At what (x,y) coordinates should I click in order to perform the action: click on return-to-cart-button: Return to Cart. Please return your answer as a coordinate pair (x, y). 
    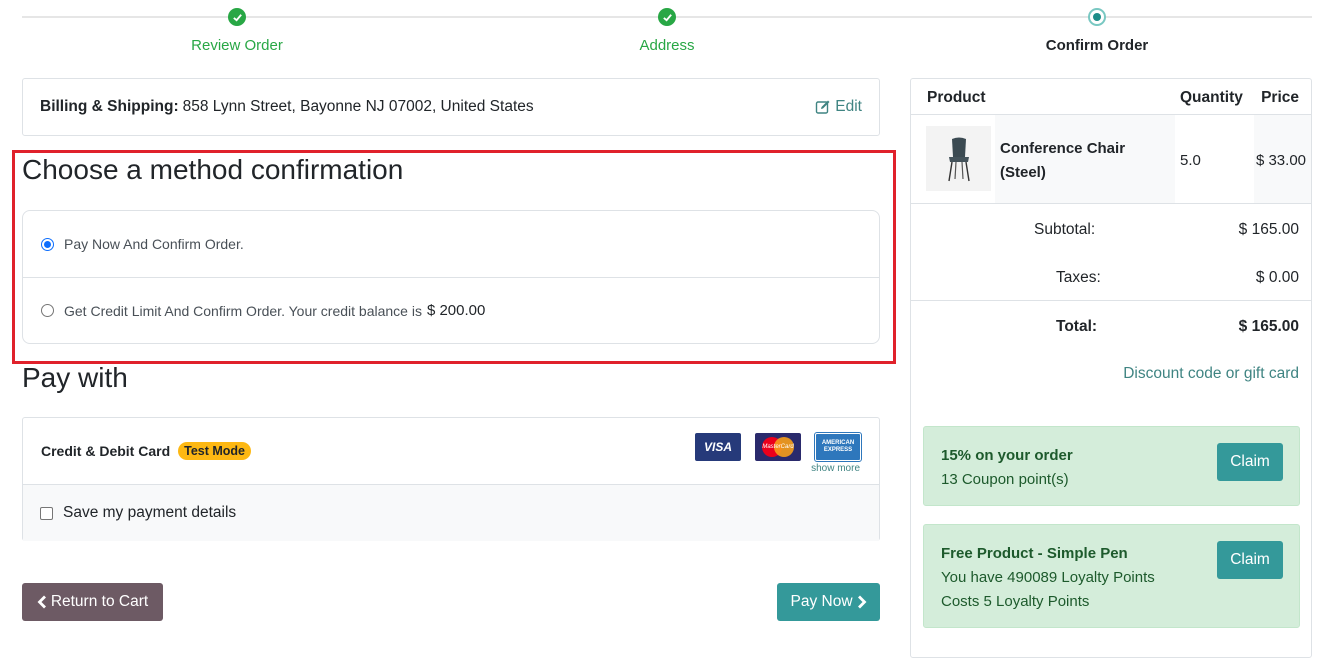
    Looking at the image, I should click on (92, 602).